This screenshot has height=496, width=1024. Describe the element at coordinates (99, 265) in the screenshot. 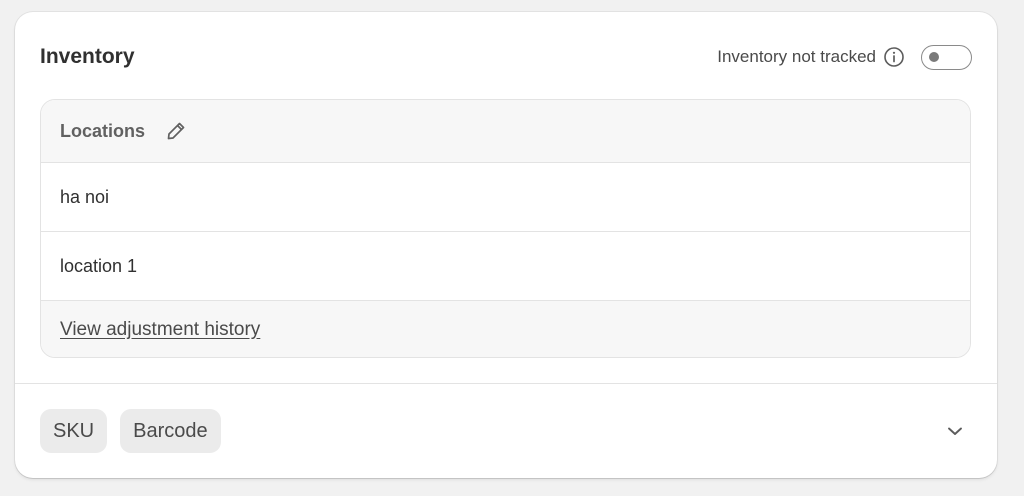

I see `location-name: location 1` at that location.